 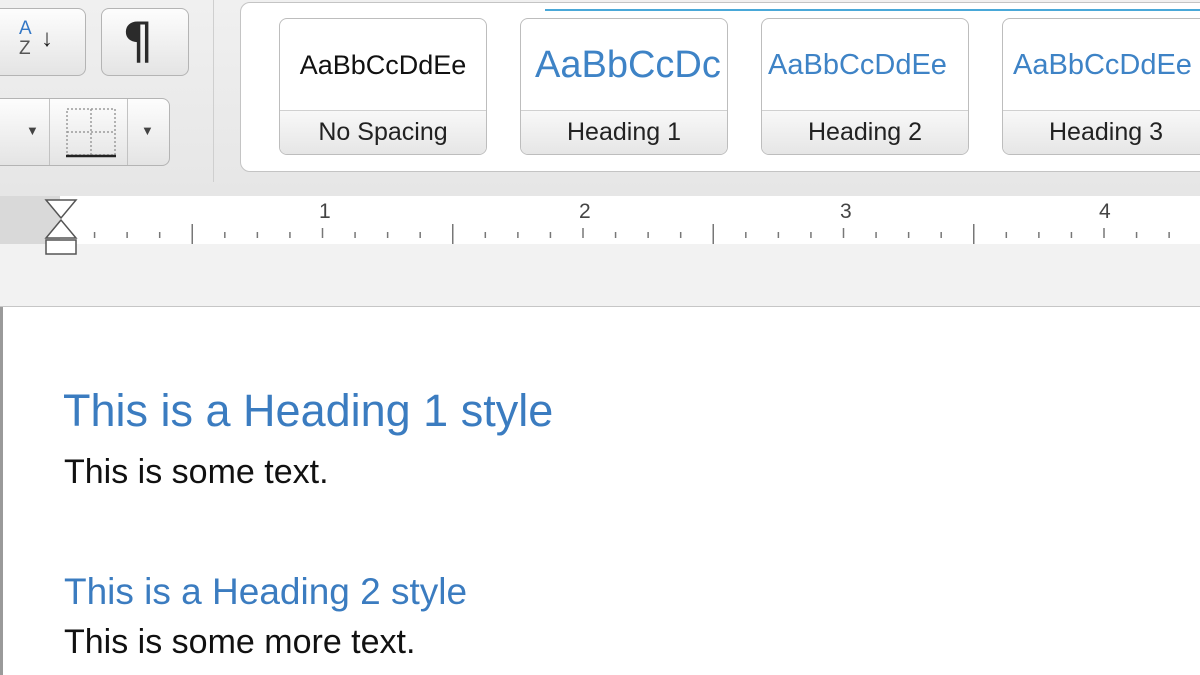 I want to click on gallery-accent-line, so click(x=872, y=10).